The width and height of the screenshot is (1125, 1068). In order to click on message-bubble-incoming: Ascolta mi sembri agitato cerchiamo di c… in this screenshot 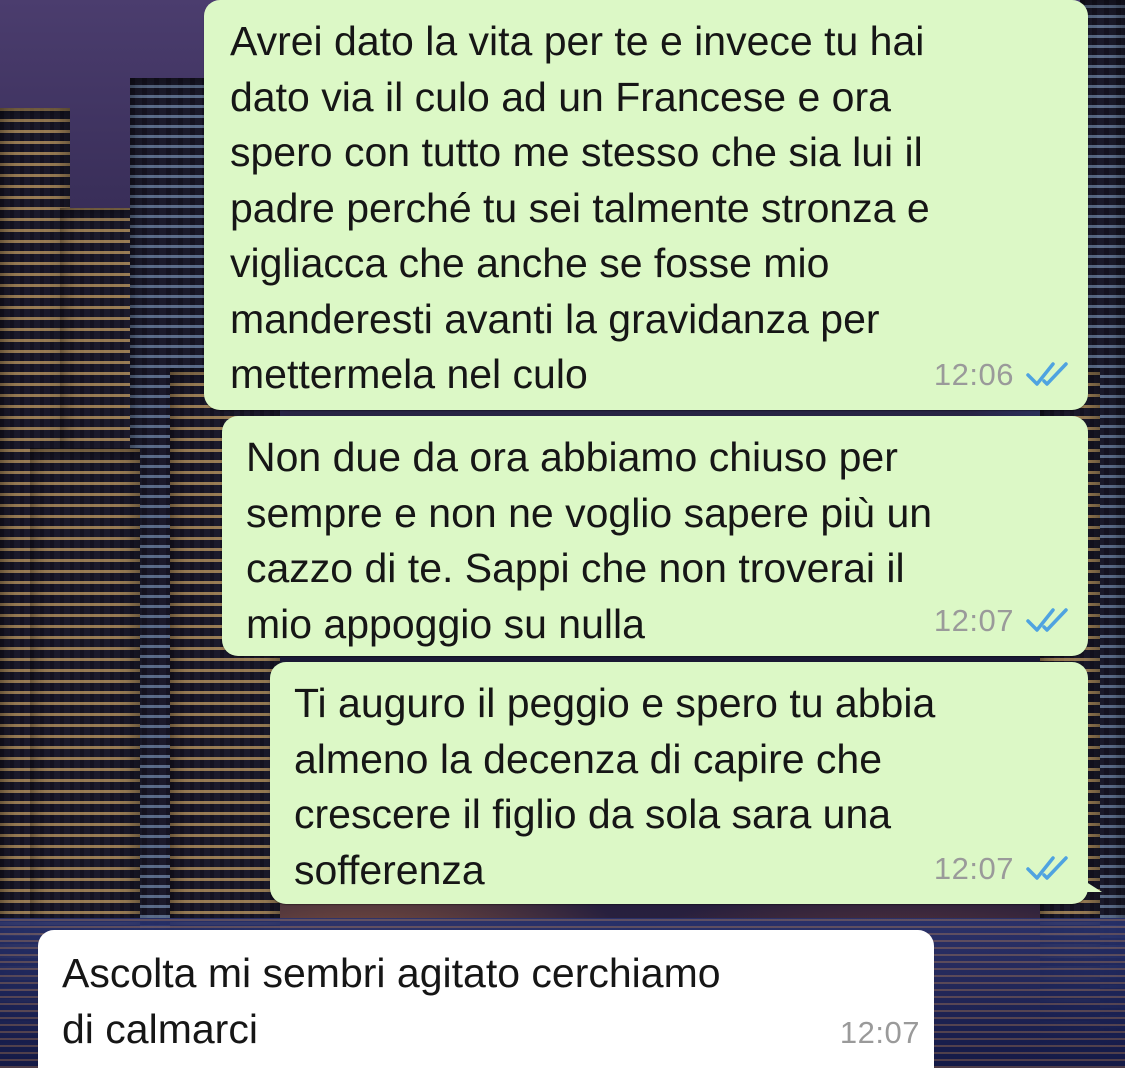, I will do `click(486, 999)`.